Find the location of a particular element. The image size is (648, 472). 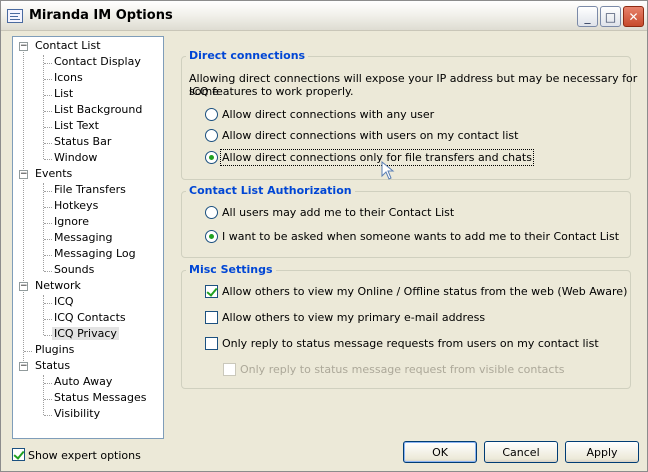

tree-item-events: Events is located at coordinates (53, 174).